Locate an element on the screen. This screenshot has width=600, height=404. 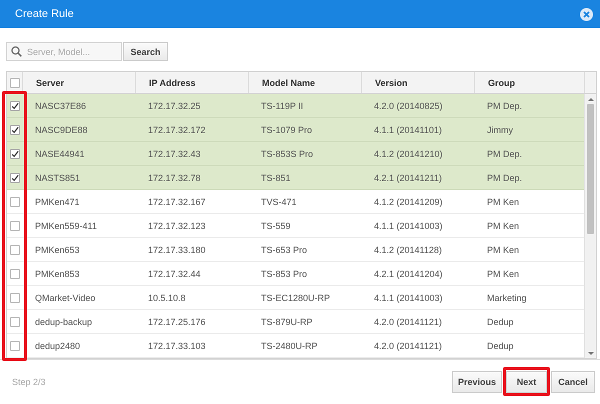
table-cell-text: TS-853 Pro is located at coordinates (284, 273).